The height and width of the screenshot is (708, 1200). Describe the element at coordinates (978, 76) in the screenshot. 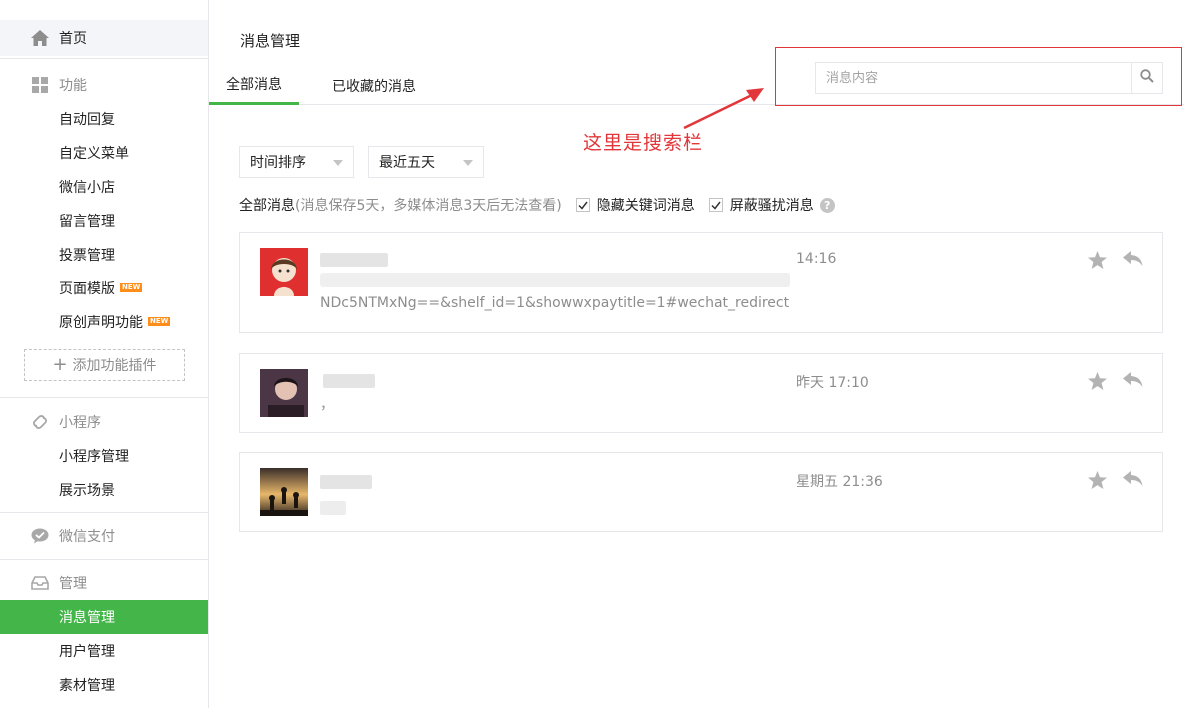

I see `annotation-box` at that location.